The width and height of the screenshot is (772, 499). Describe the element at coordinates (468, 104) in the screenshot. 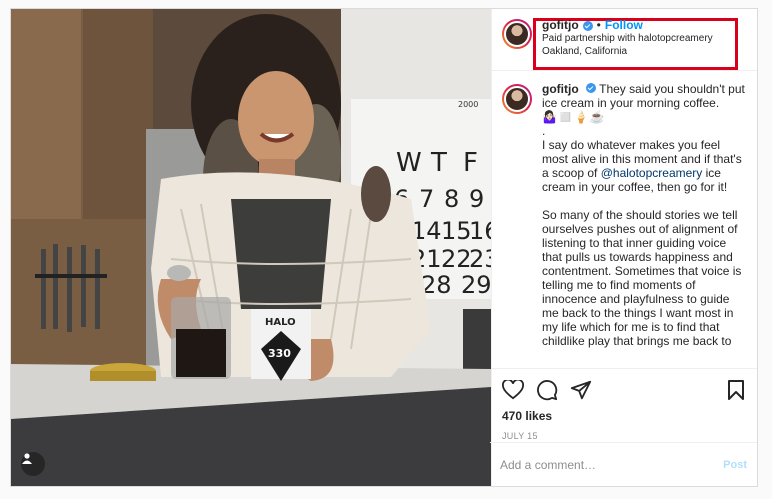

I see `calendar-year: 2000` at that location.